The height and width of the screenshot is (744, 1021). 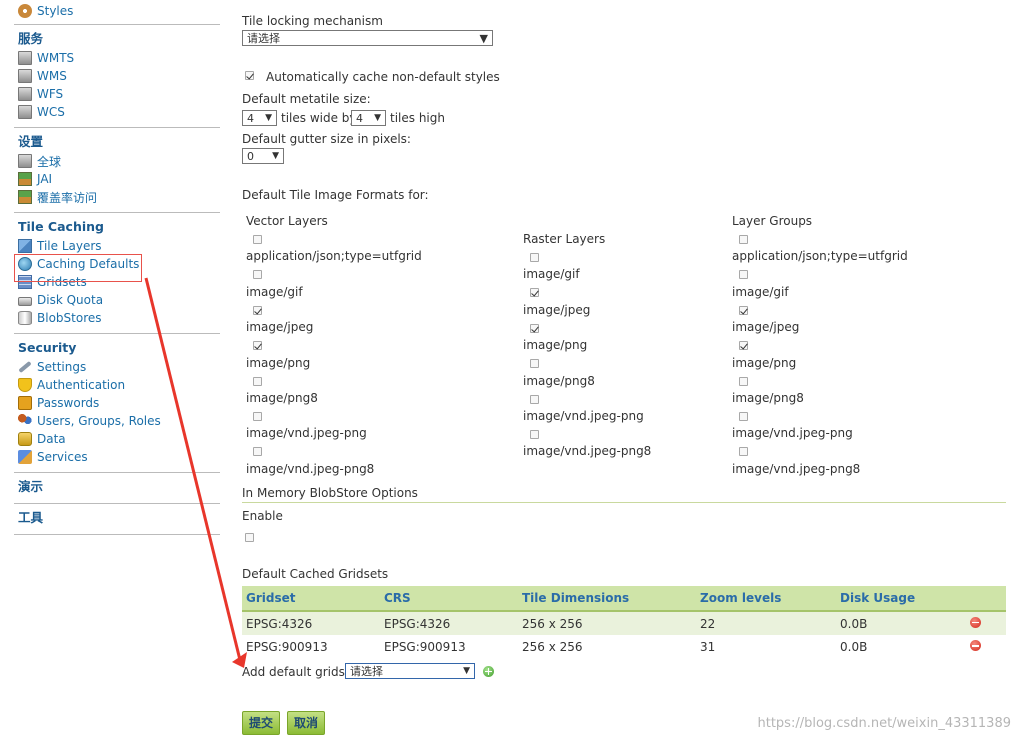 I want to click on sidebar-item-blobstores: BlobStores, so click(x=117, y=318).